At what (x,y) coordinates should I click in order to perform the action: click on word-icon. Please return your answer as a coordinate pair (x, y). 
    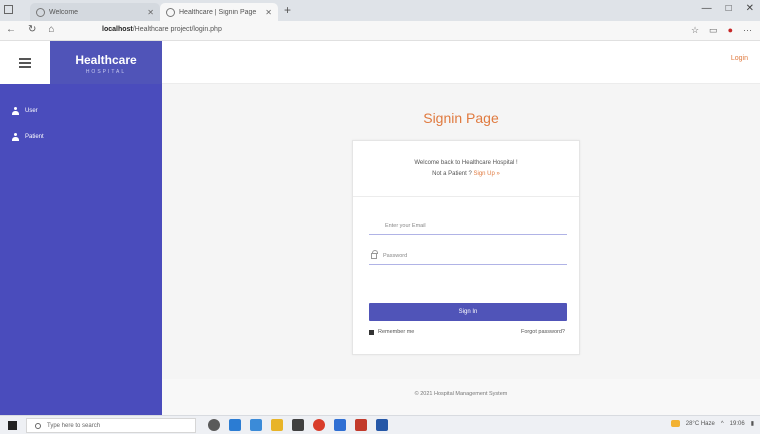
    Looking at the image, I should click on (382, 425).